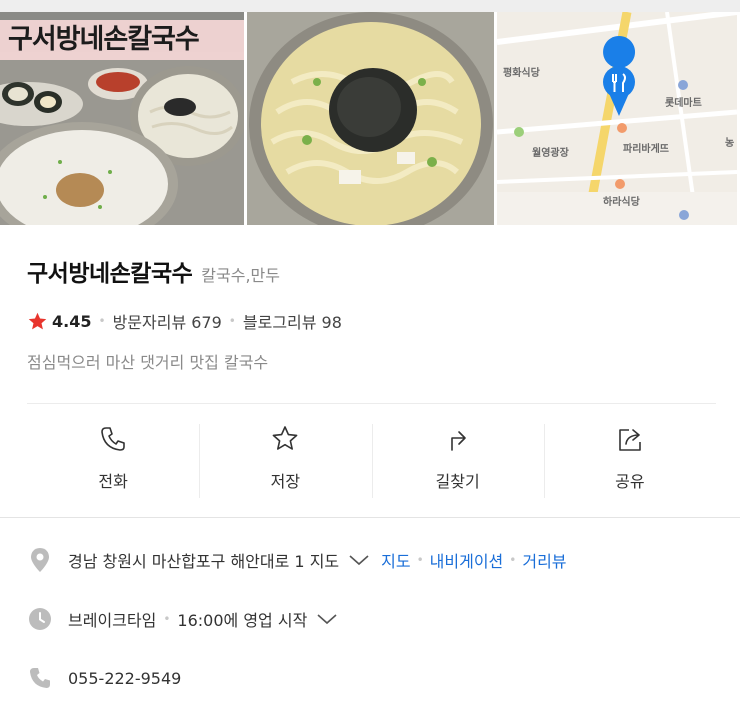  I want to click on map-label-side: 농, so click(730, 143).